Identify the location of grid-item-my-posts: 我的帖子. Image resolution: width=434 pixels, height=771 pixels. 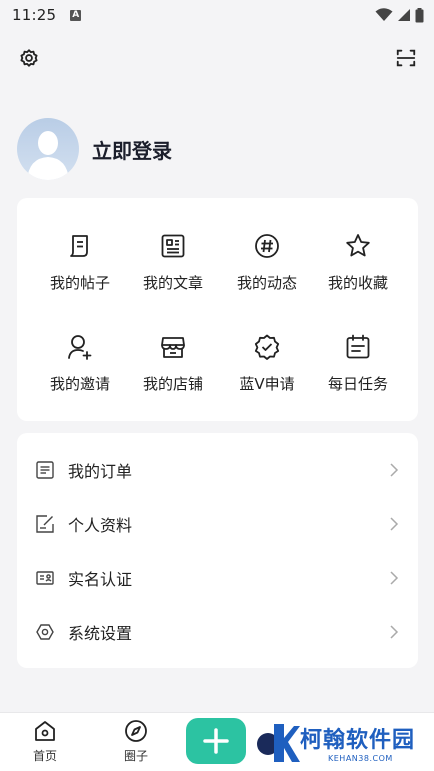
(80, 277).